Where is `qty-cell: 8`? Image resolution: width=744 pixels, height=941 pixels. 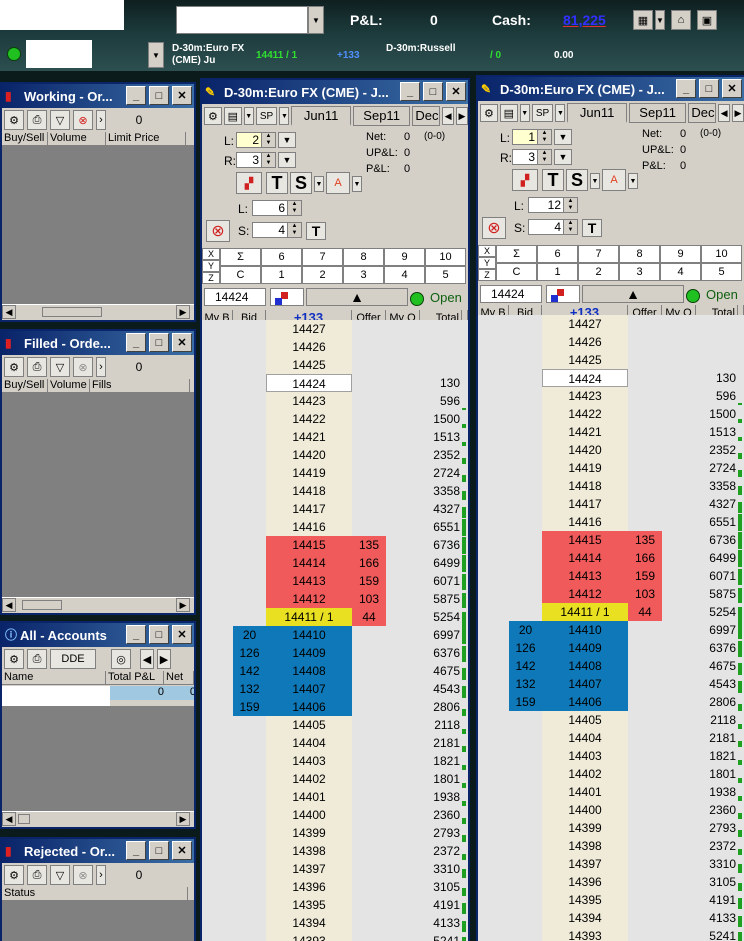
qty-cell: 8 is located at coordinates (363, 257).